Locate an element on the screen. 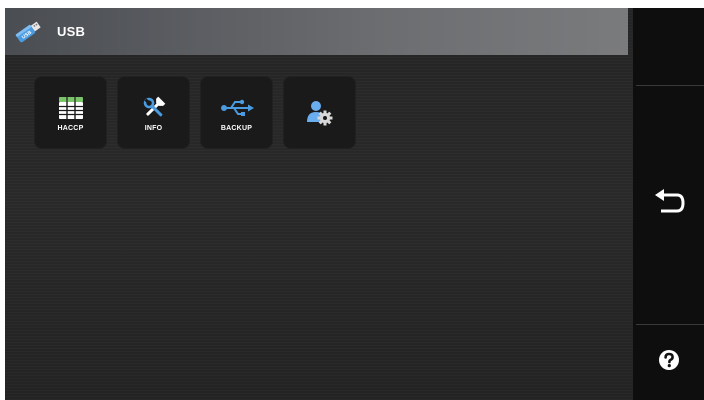 The height and width of the screenshot is (400, 704). back-button is located at coordinates (668, 205).